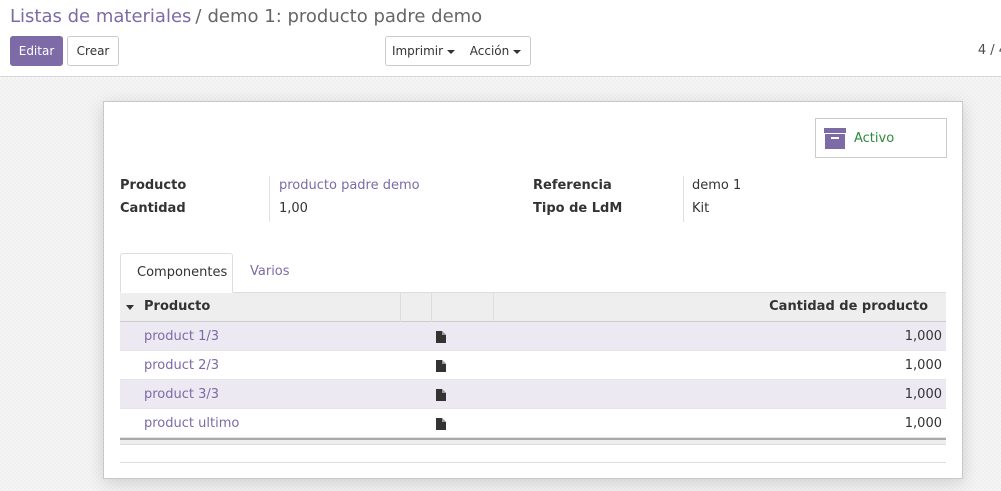 The image size is (1001, 491). What do you see at coordinates (153, 185) in the screenshot?
I see `product-field-label: Producto` at bounding box center [153, 185].